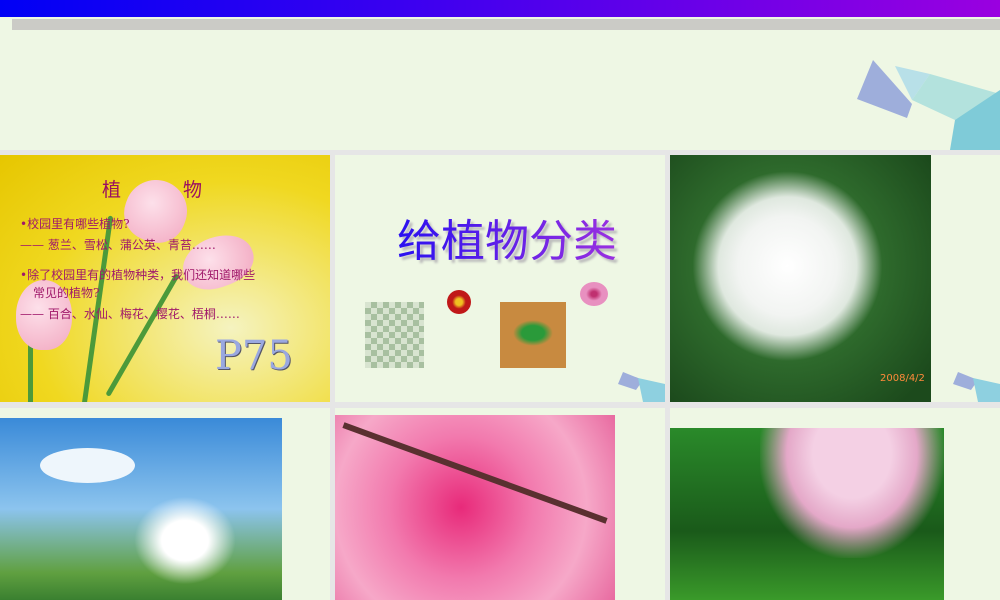 The width and height of the screenshot is (1000, 600). I want to click on weeping-cherry-photo, so click(807, 514).